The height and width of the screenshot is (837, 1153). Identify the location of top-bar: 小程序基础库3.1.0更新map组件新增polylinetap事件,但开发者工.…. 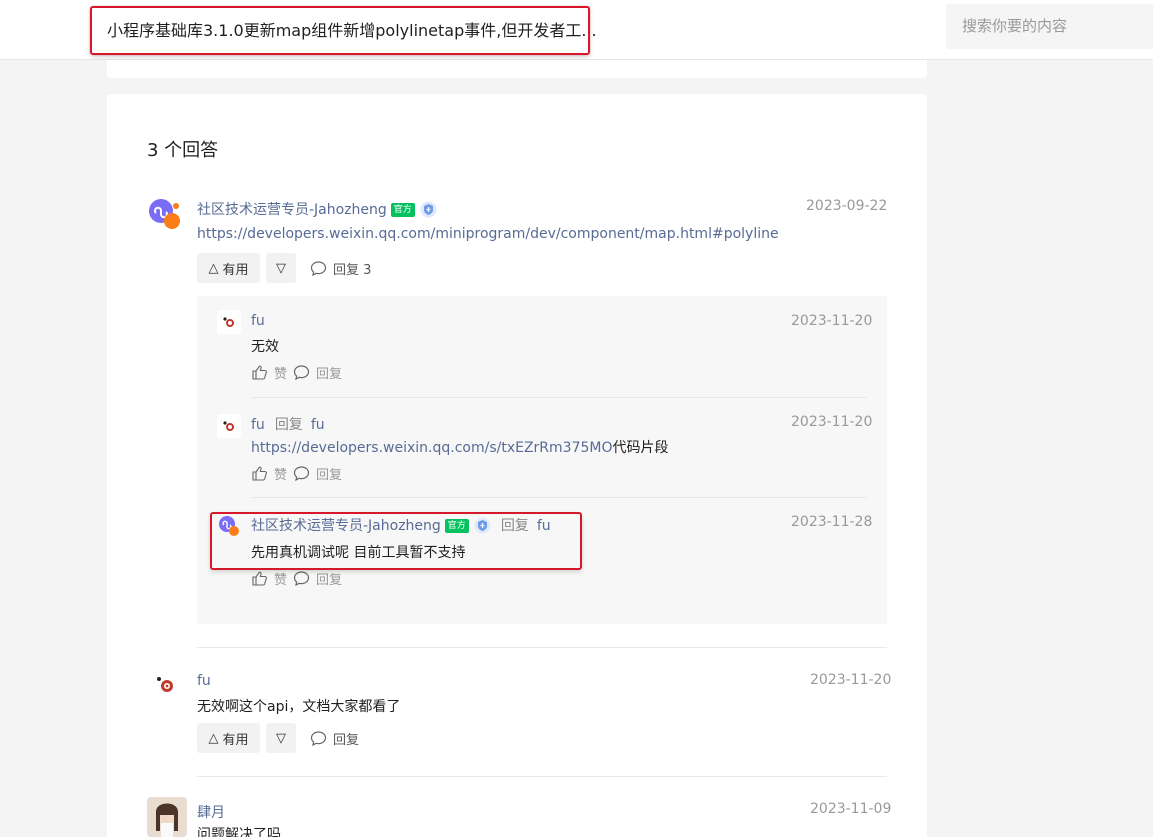
(576, 30).